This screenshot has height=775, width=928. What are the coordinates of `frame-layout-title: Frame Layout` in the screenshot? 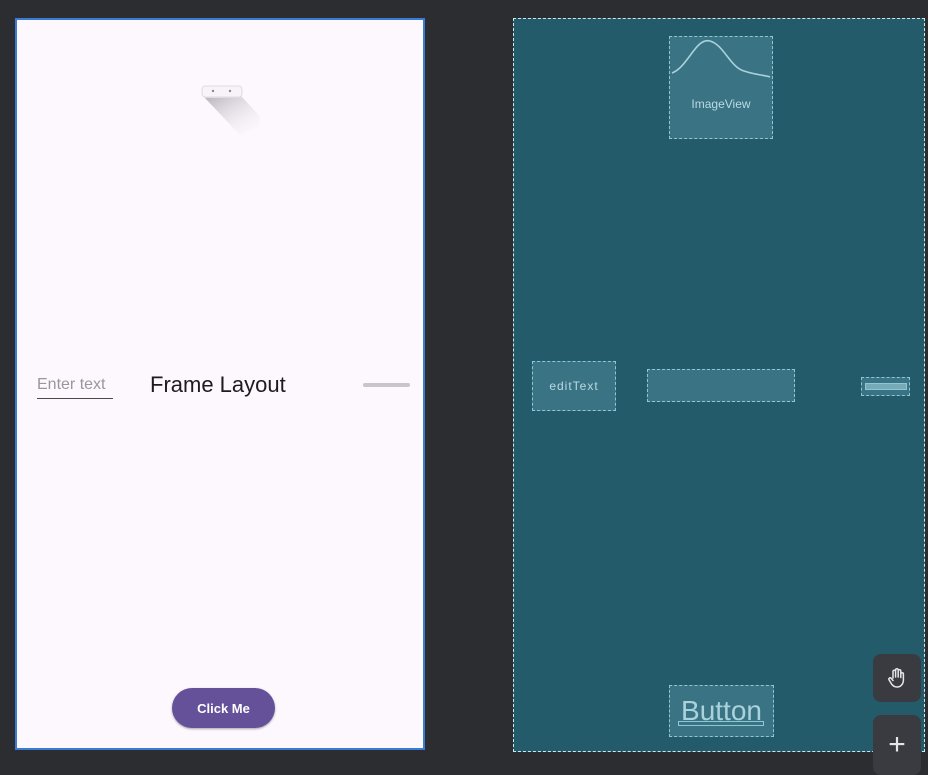 It's located at (218, 384).